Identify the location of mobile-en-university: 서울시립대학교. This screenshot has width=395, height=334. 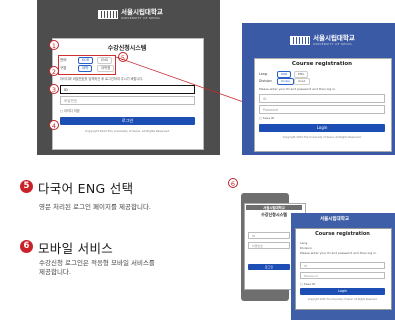
(334, 219).